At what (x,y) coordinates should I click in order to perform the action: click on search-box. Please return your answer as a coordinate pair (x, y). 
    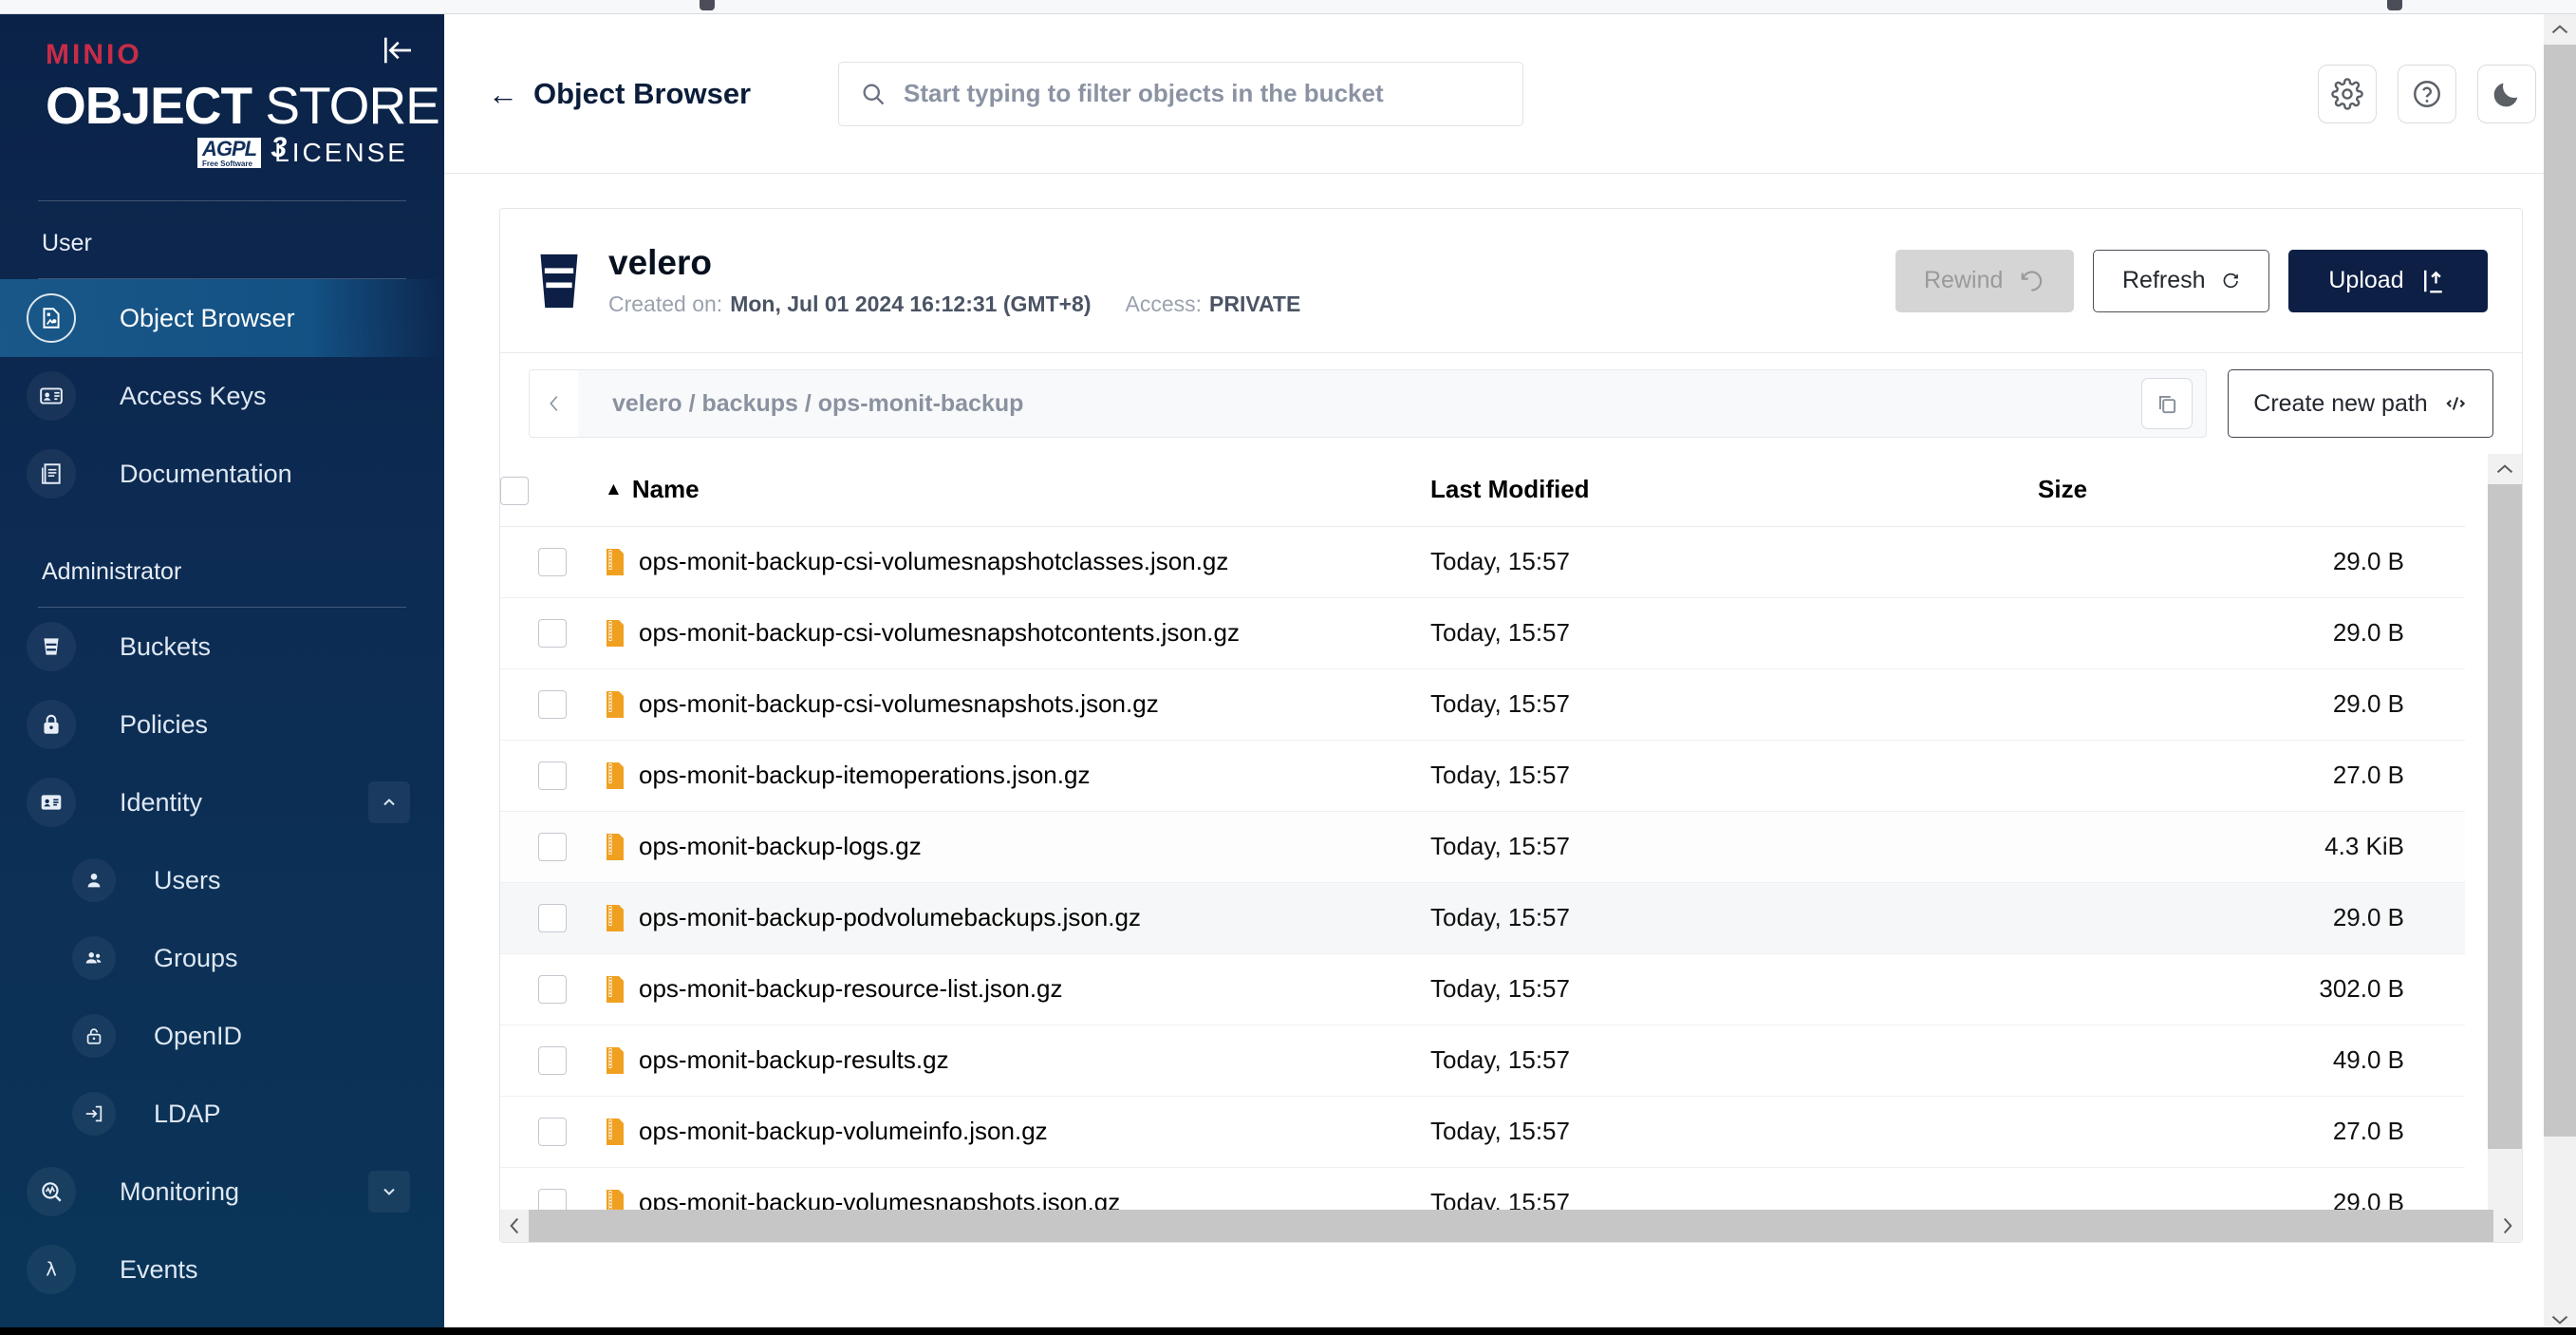
    Looking at the image, I should click on (1181, 93).